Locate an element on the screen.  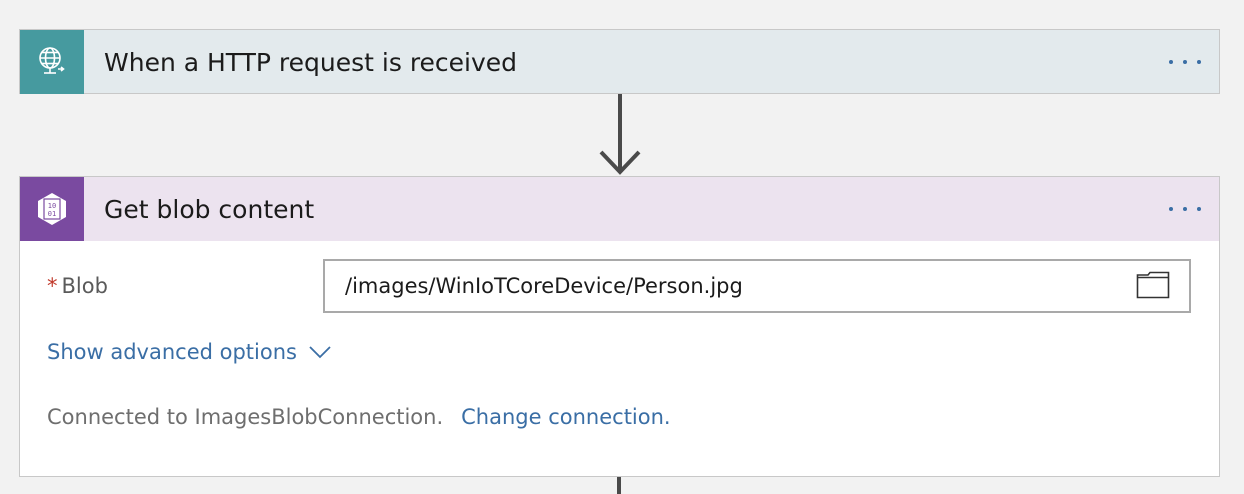
arrow-down-icon is located at coordinates (620, 134).